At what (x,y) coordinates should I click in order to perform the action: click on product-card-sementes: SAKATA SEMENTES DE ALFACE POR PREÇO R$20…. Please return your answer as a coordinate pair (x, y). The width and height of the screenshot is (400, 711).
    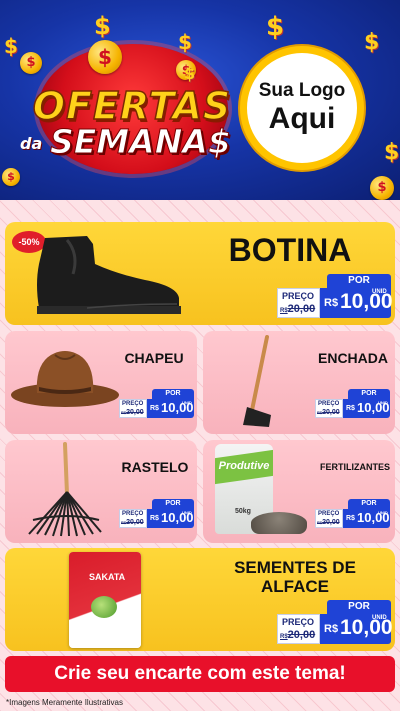
    Looking at the image, I should click on (200, 599).